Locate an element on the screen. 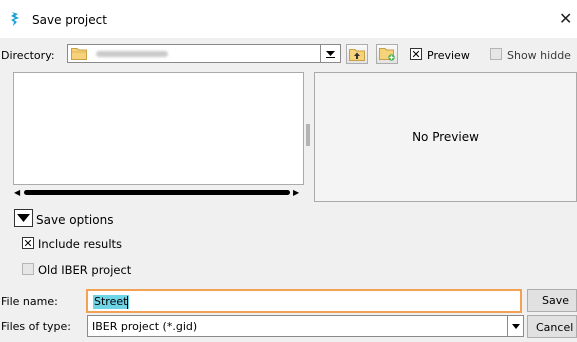  file-name-value: Street is located at coordinates (111, 302).